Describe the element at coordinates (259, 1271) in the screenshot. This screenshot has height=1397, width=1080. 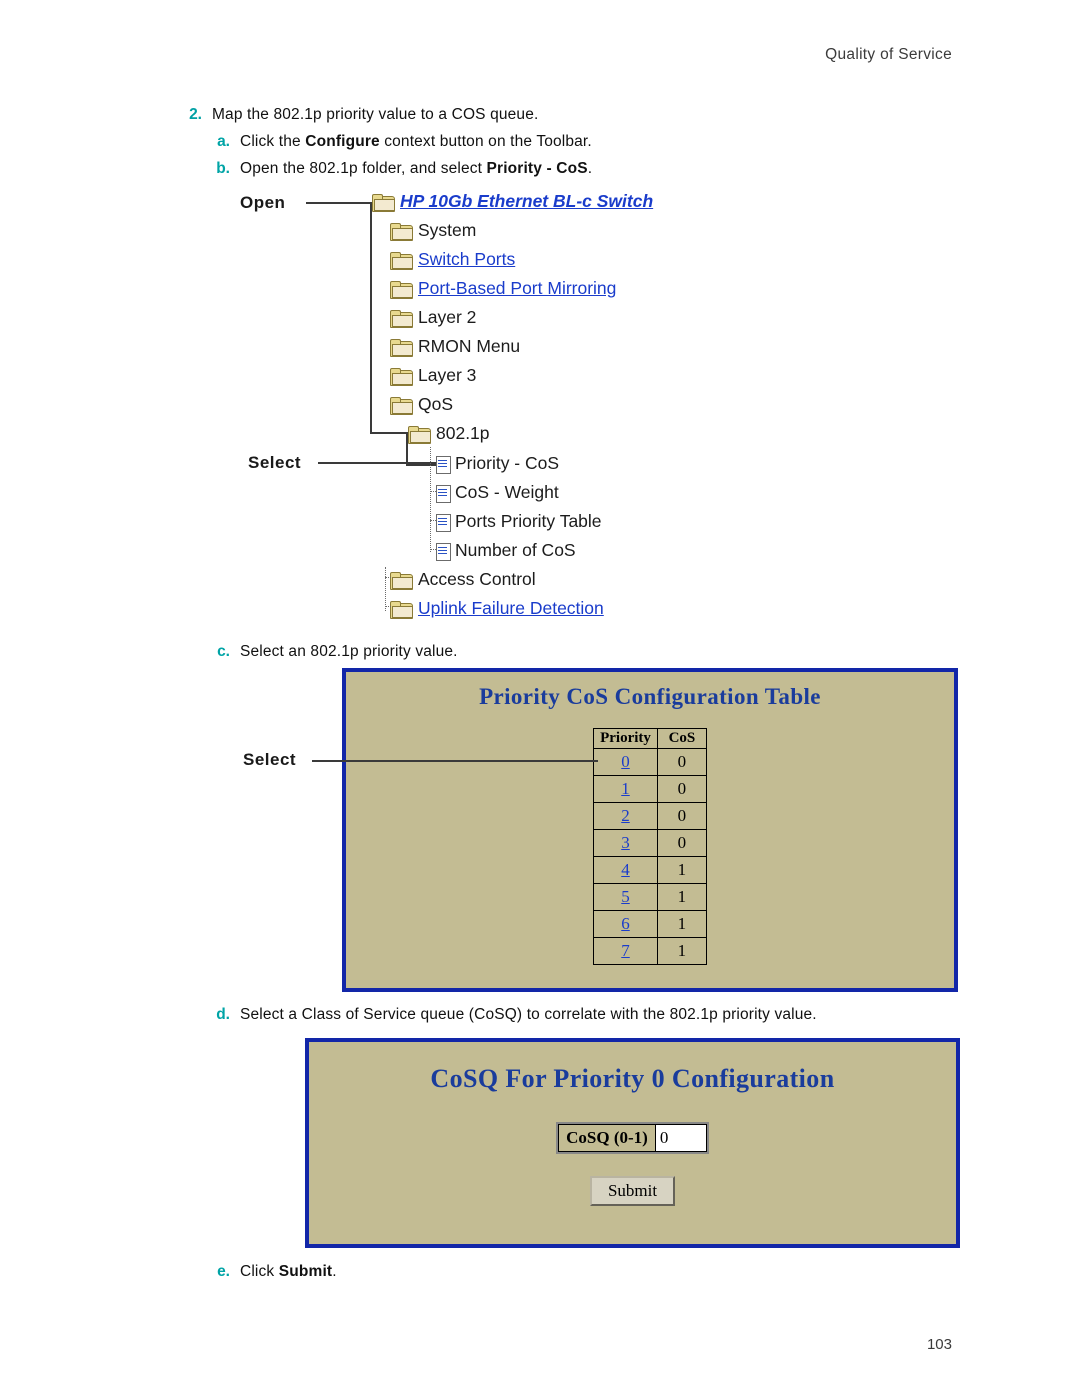
I see `step-e-pre: Click` at that location.